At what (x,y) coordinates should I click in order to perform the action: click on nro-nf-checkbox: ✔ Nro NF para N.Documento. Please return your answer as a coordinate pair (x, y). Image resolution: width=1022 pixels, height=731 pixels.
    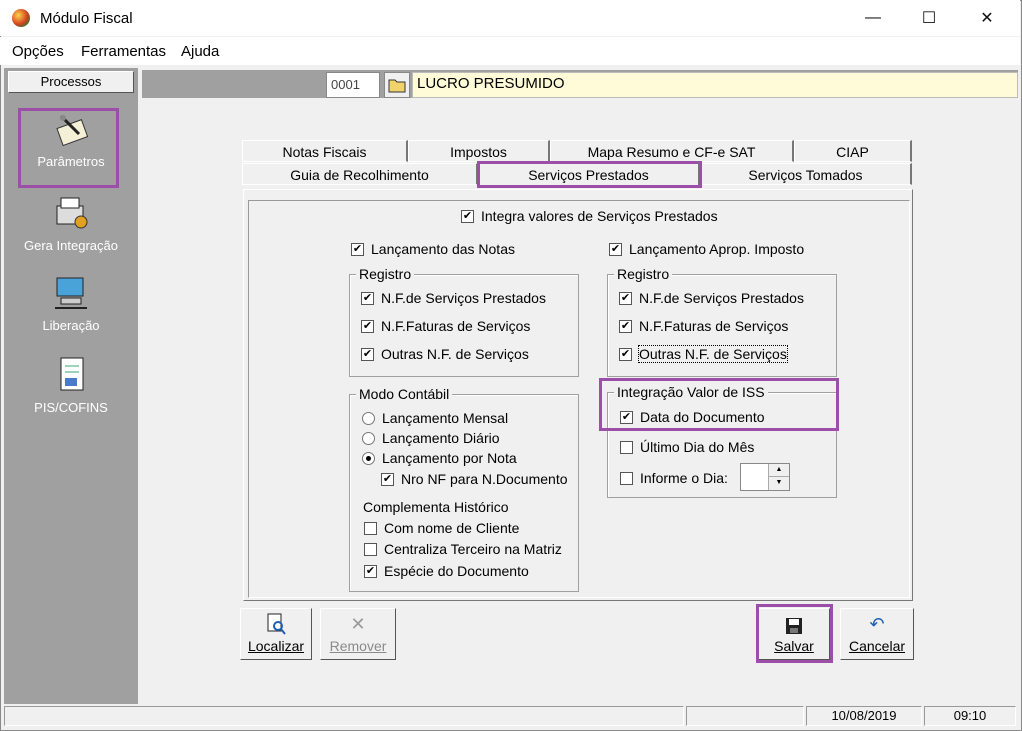
    Looking at the image, I should click on (474, 479).